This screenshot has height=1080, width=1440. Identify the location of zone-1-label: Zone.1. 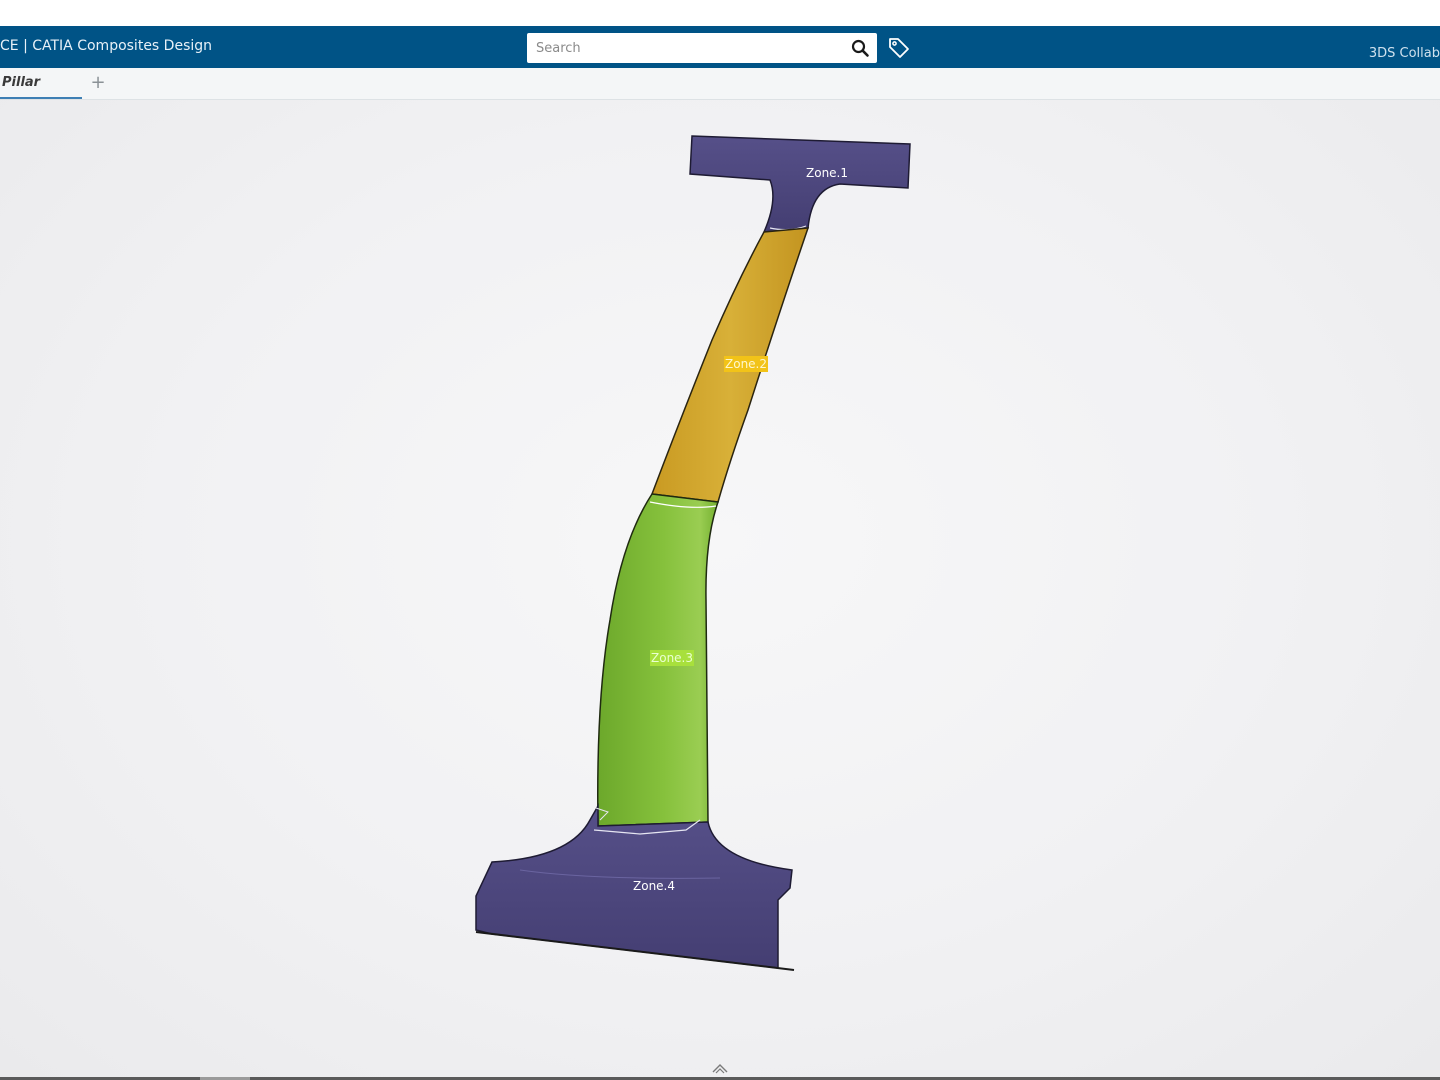
(827, 173).